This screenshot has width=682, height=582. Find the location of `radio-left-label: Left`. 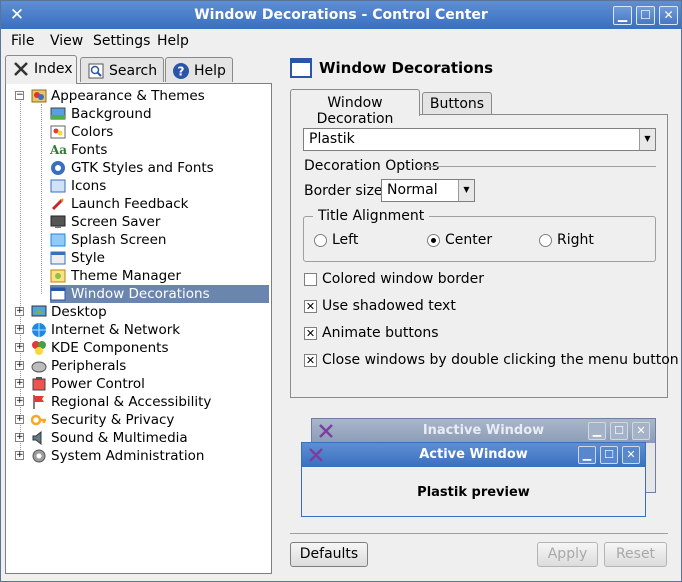

radio-left-label: Left is located at coordinates (345, 240).